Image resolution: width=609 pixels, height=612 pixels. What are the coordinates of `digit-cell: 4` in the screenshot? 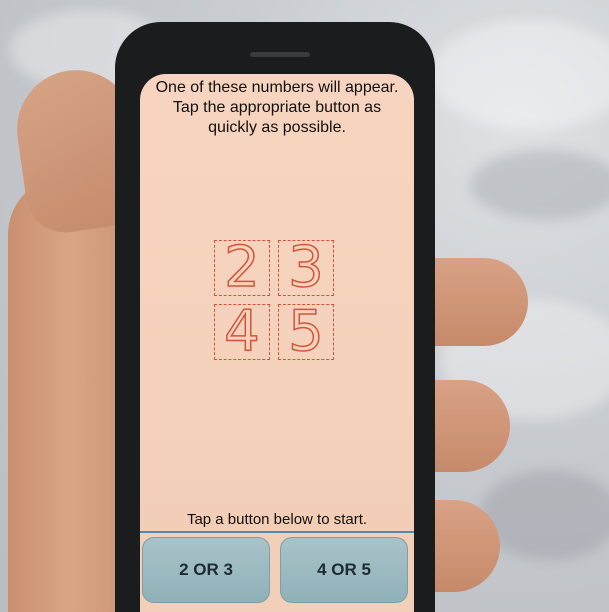 It's located at (242, 331).